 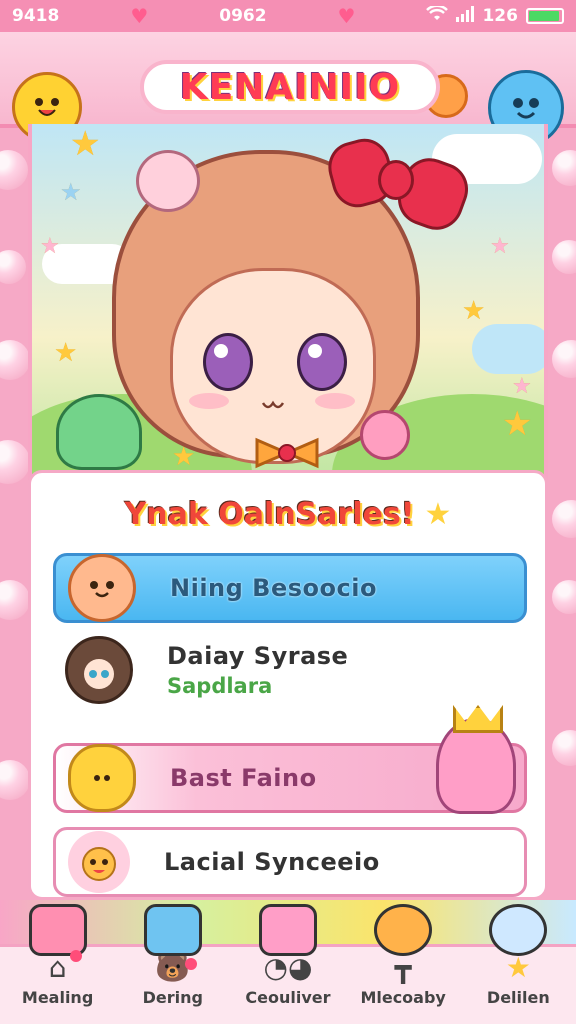 I want to click on battery-level, so click(x=544, y=16).